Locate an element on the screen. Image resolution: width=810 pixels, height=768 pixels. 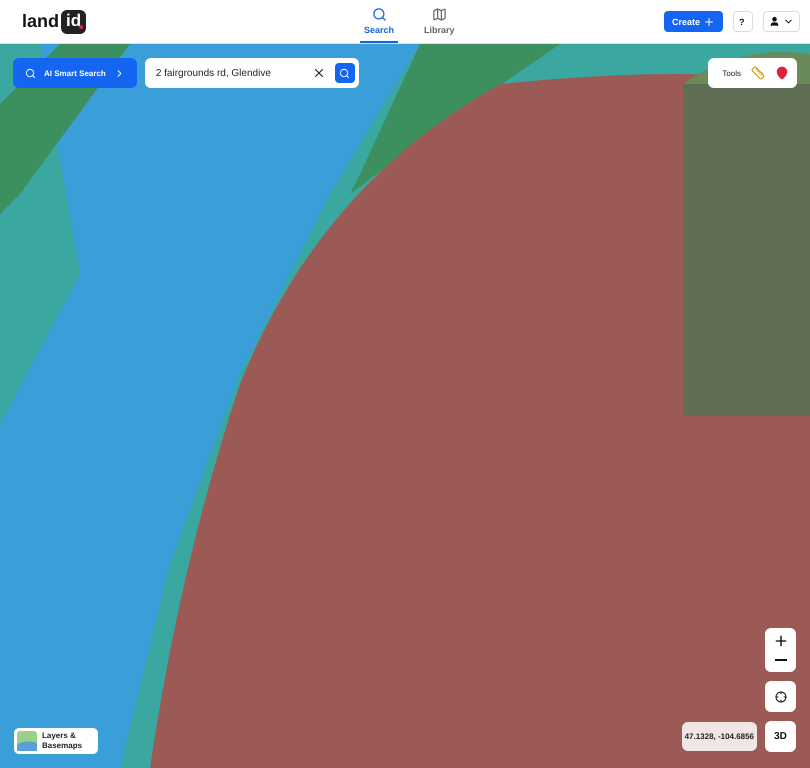
crosshair-icon is located at coordinates (780, 696).